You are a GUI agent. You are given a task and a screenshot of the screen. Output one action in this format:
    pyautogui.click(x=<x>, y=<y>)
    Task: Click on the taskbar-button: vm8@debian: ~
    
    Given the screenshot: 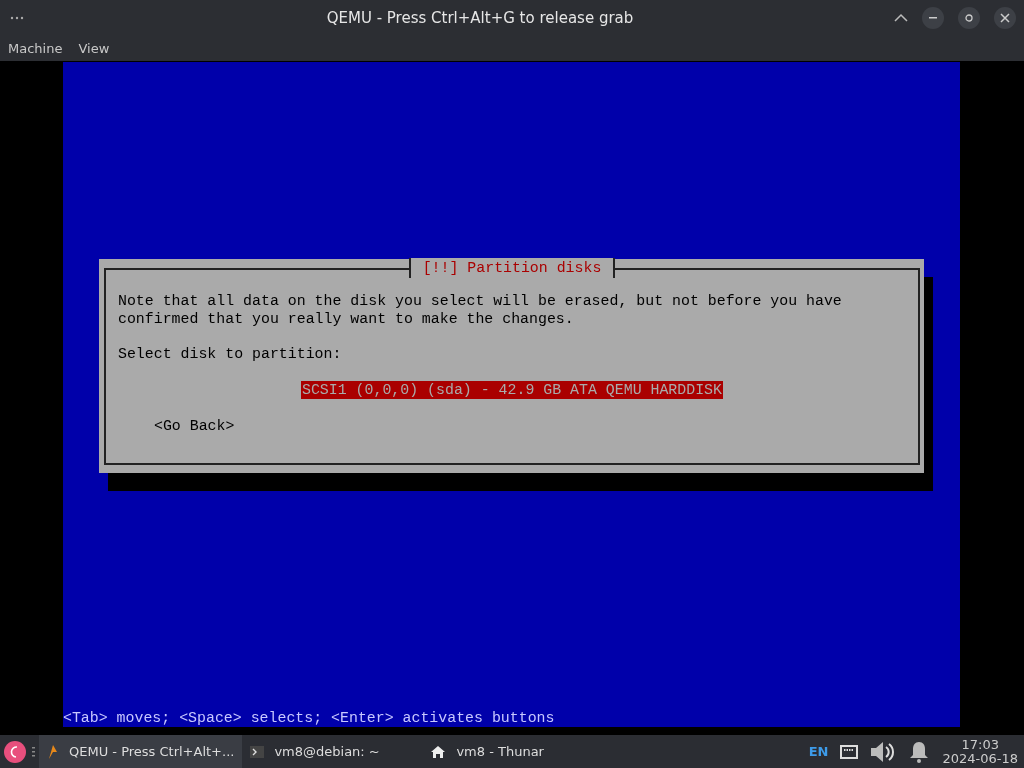 What is the action you would take?
    pyautogui.click(x=332, y=751)
    